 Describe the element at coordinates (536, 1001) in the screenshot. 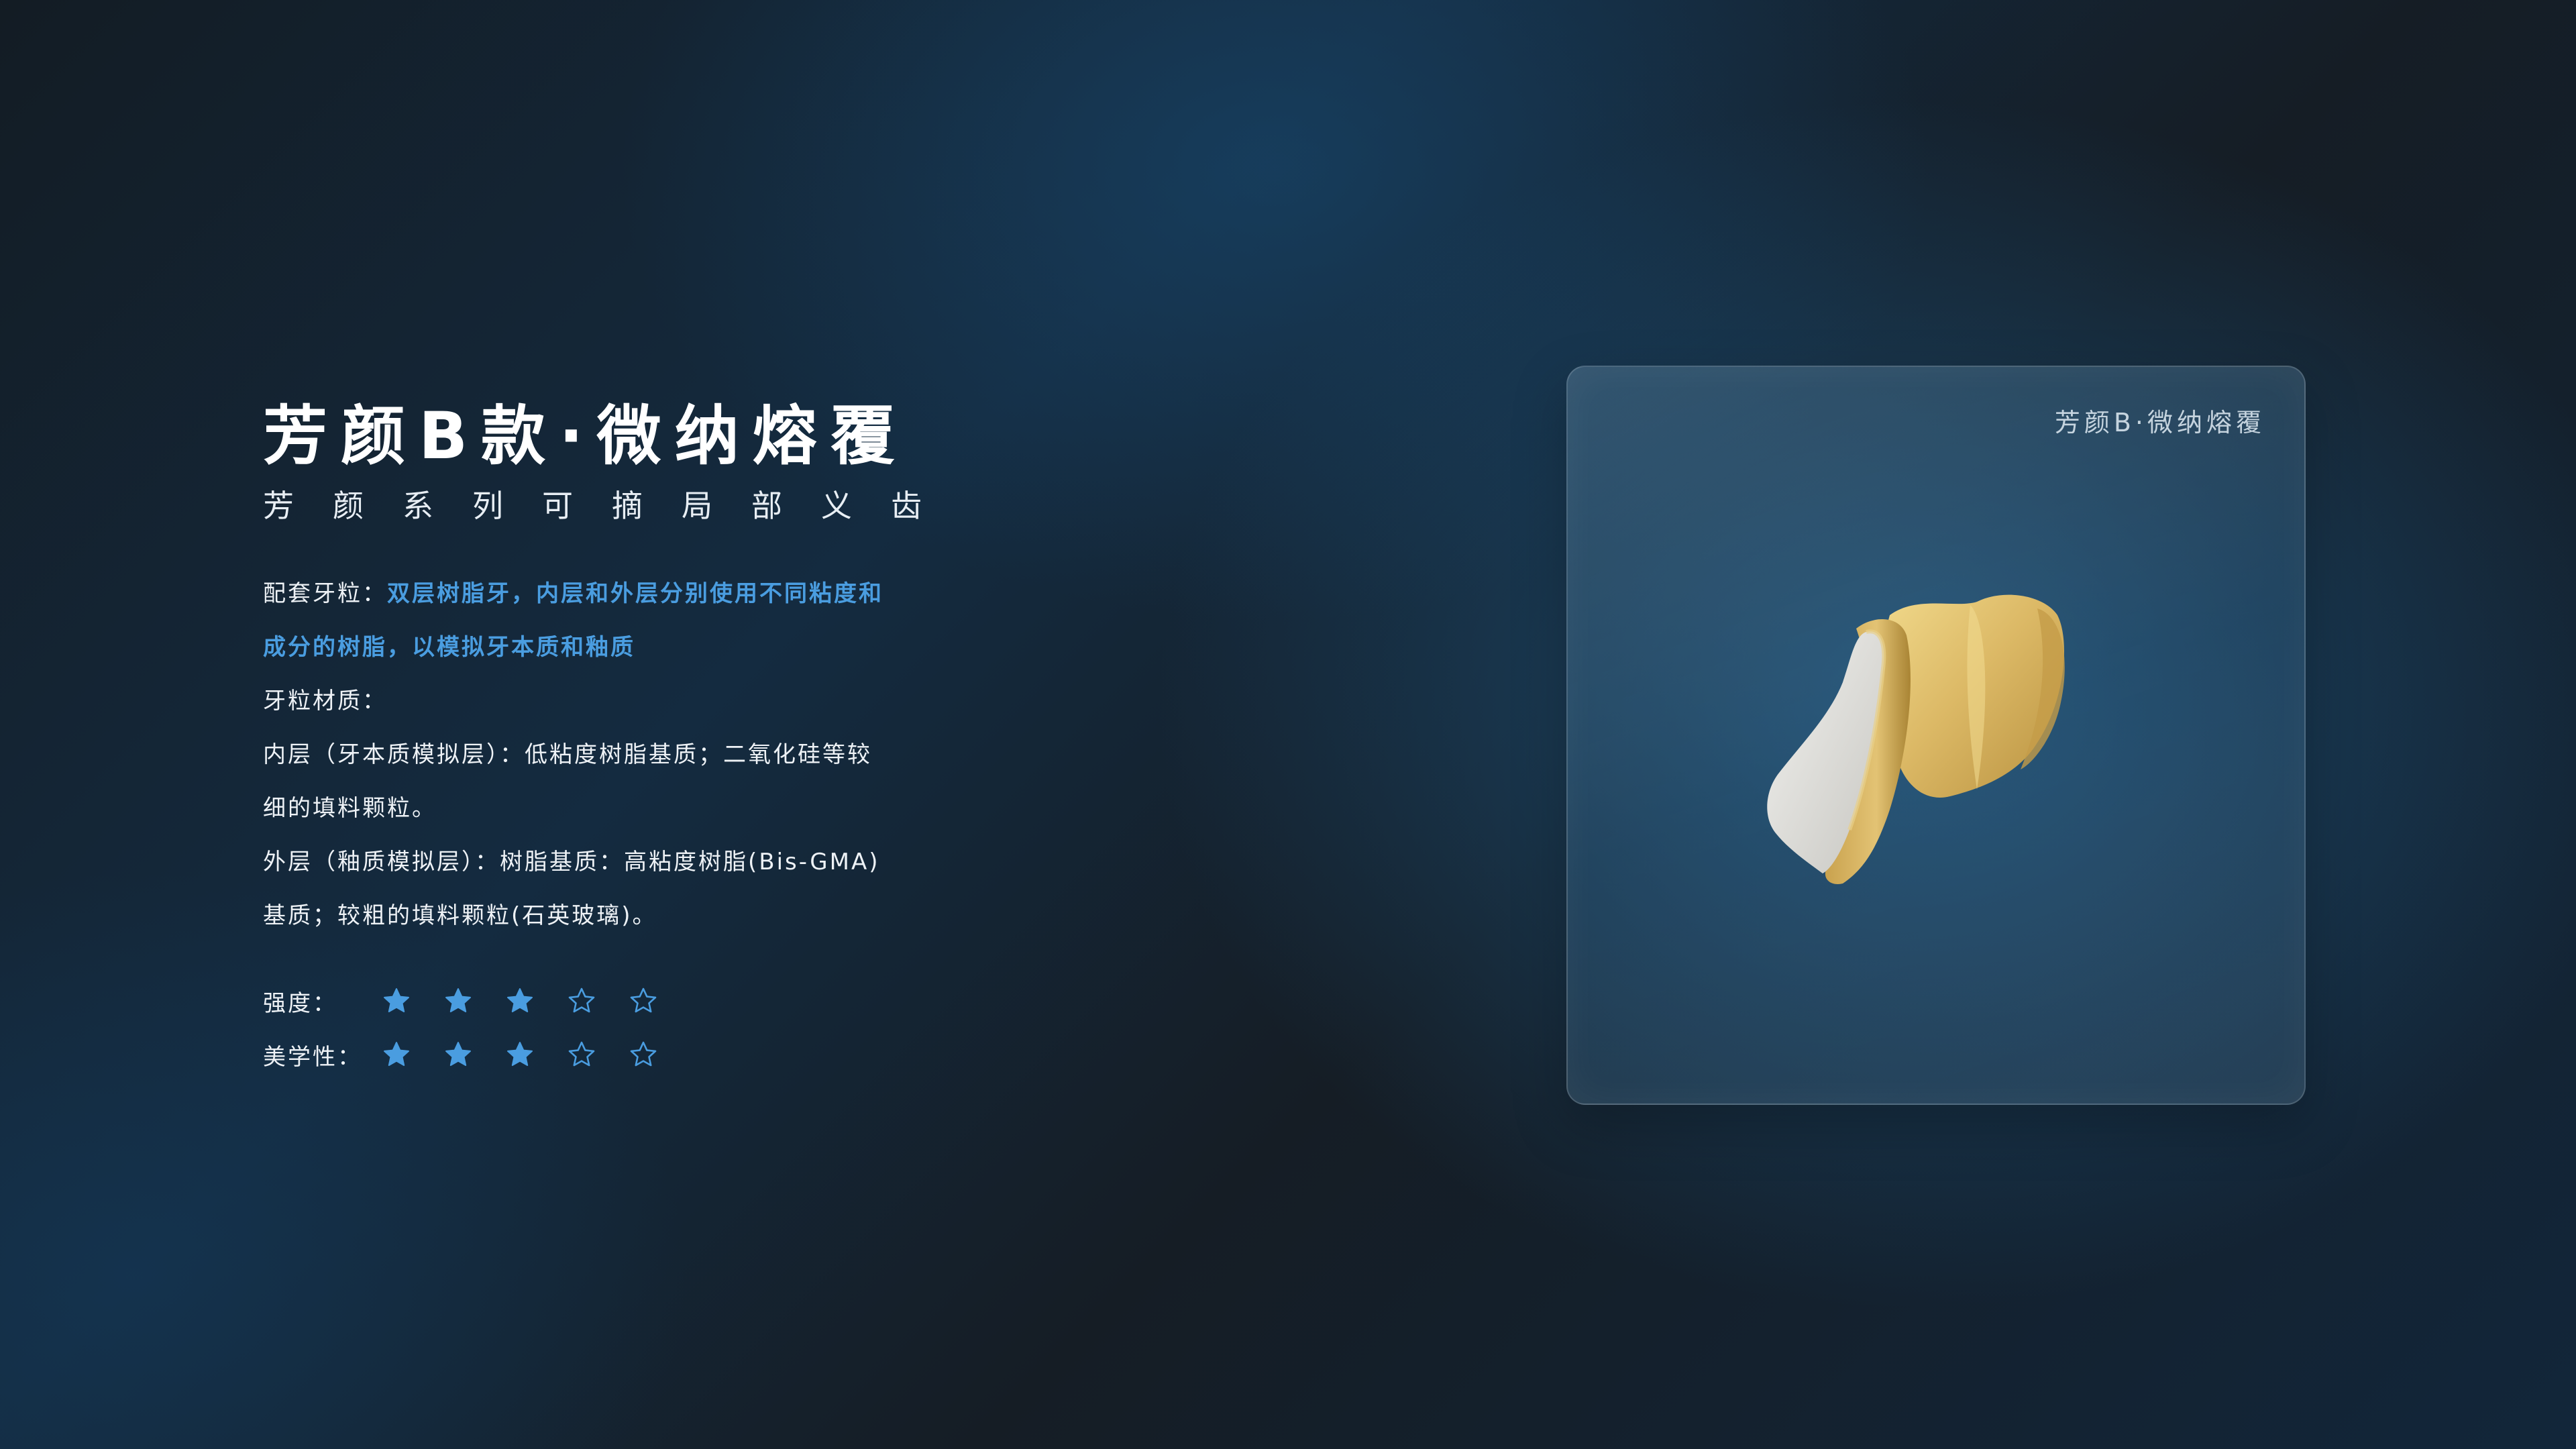

I see `star-rating-strength` at that location.